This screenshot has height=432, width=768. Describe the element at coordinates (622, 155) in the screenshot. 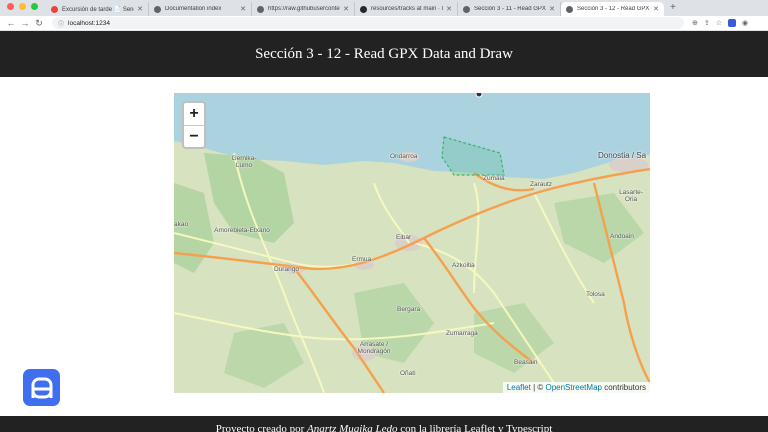

I see `place-label: Donostia / Sa` at that location.